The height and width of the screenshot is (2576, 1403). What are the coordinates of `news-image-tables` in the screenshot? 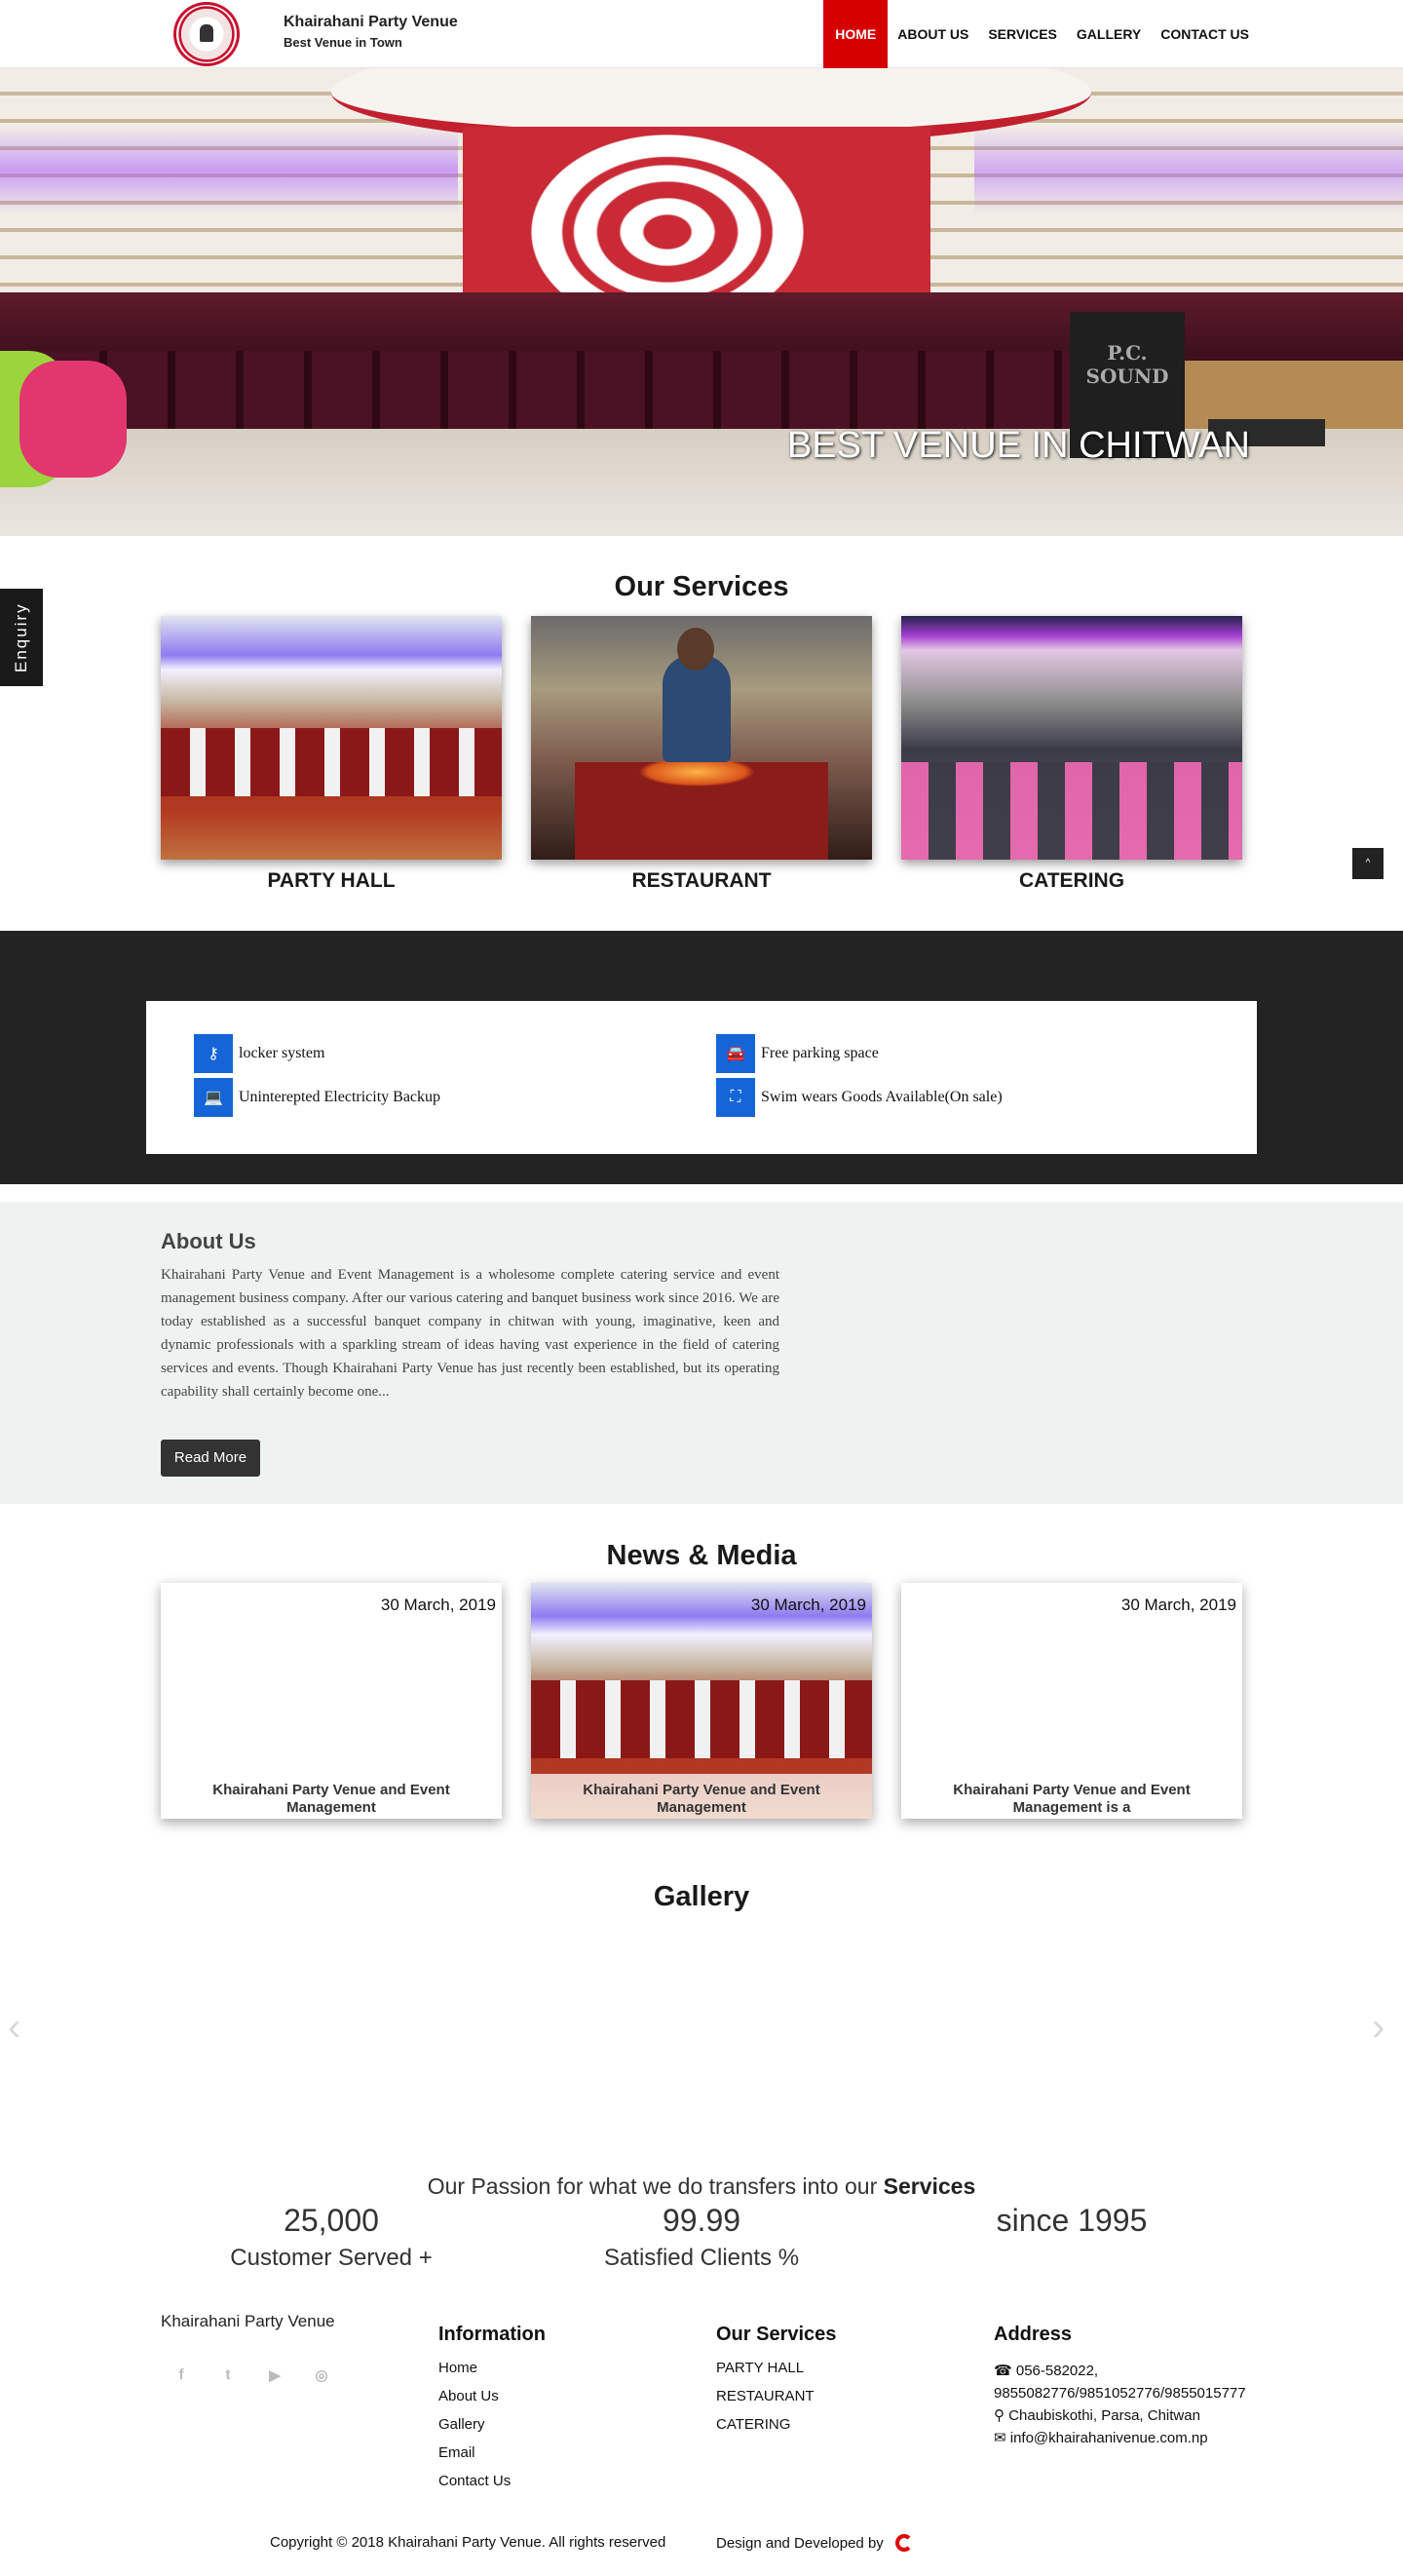 It's located at (701, 1719).